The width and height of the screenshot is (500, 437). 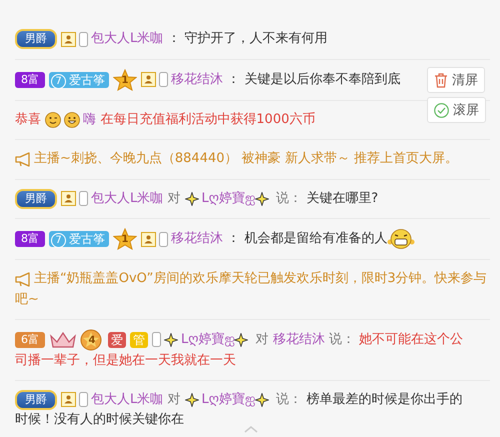 I want to click on chat-message: 守护开了，人不来有何用, so click(x=256, y=38).